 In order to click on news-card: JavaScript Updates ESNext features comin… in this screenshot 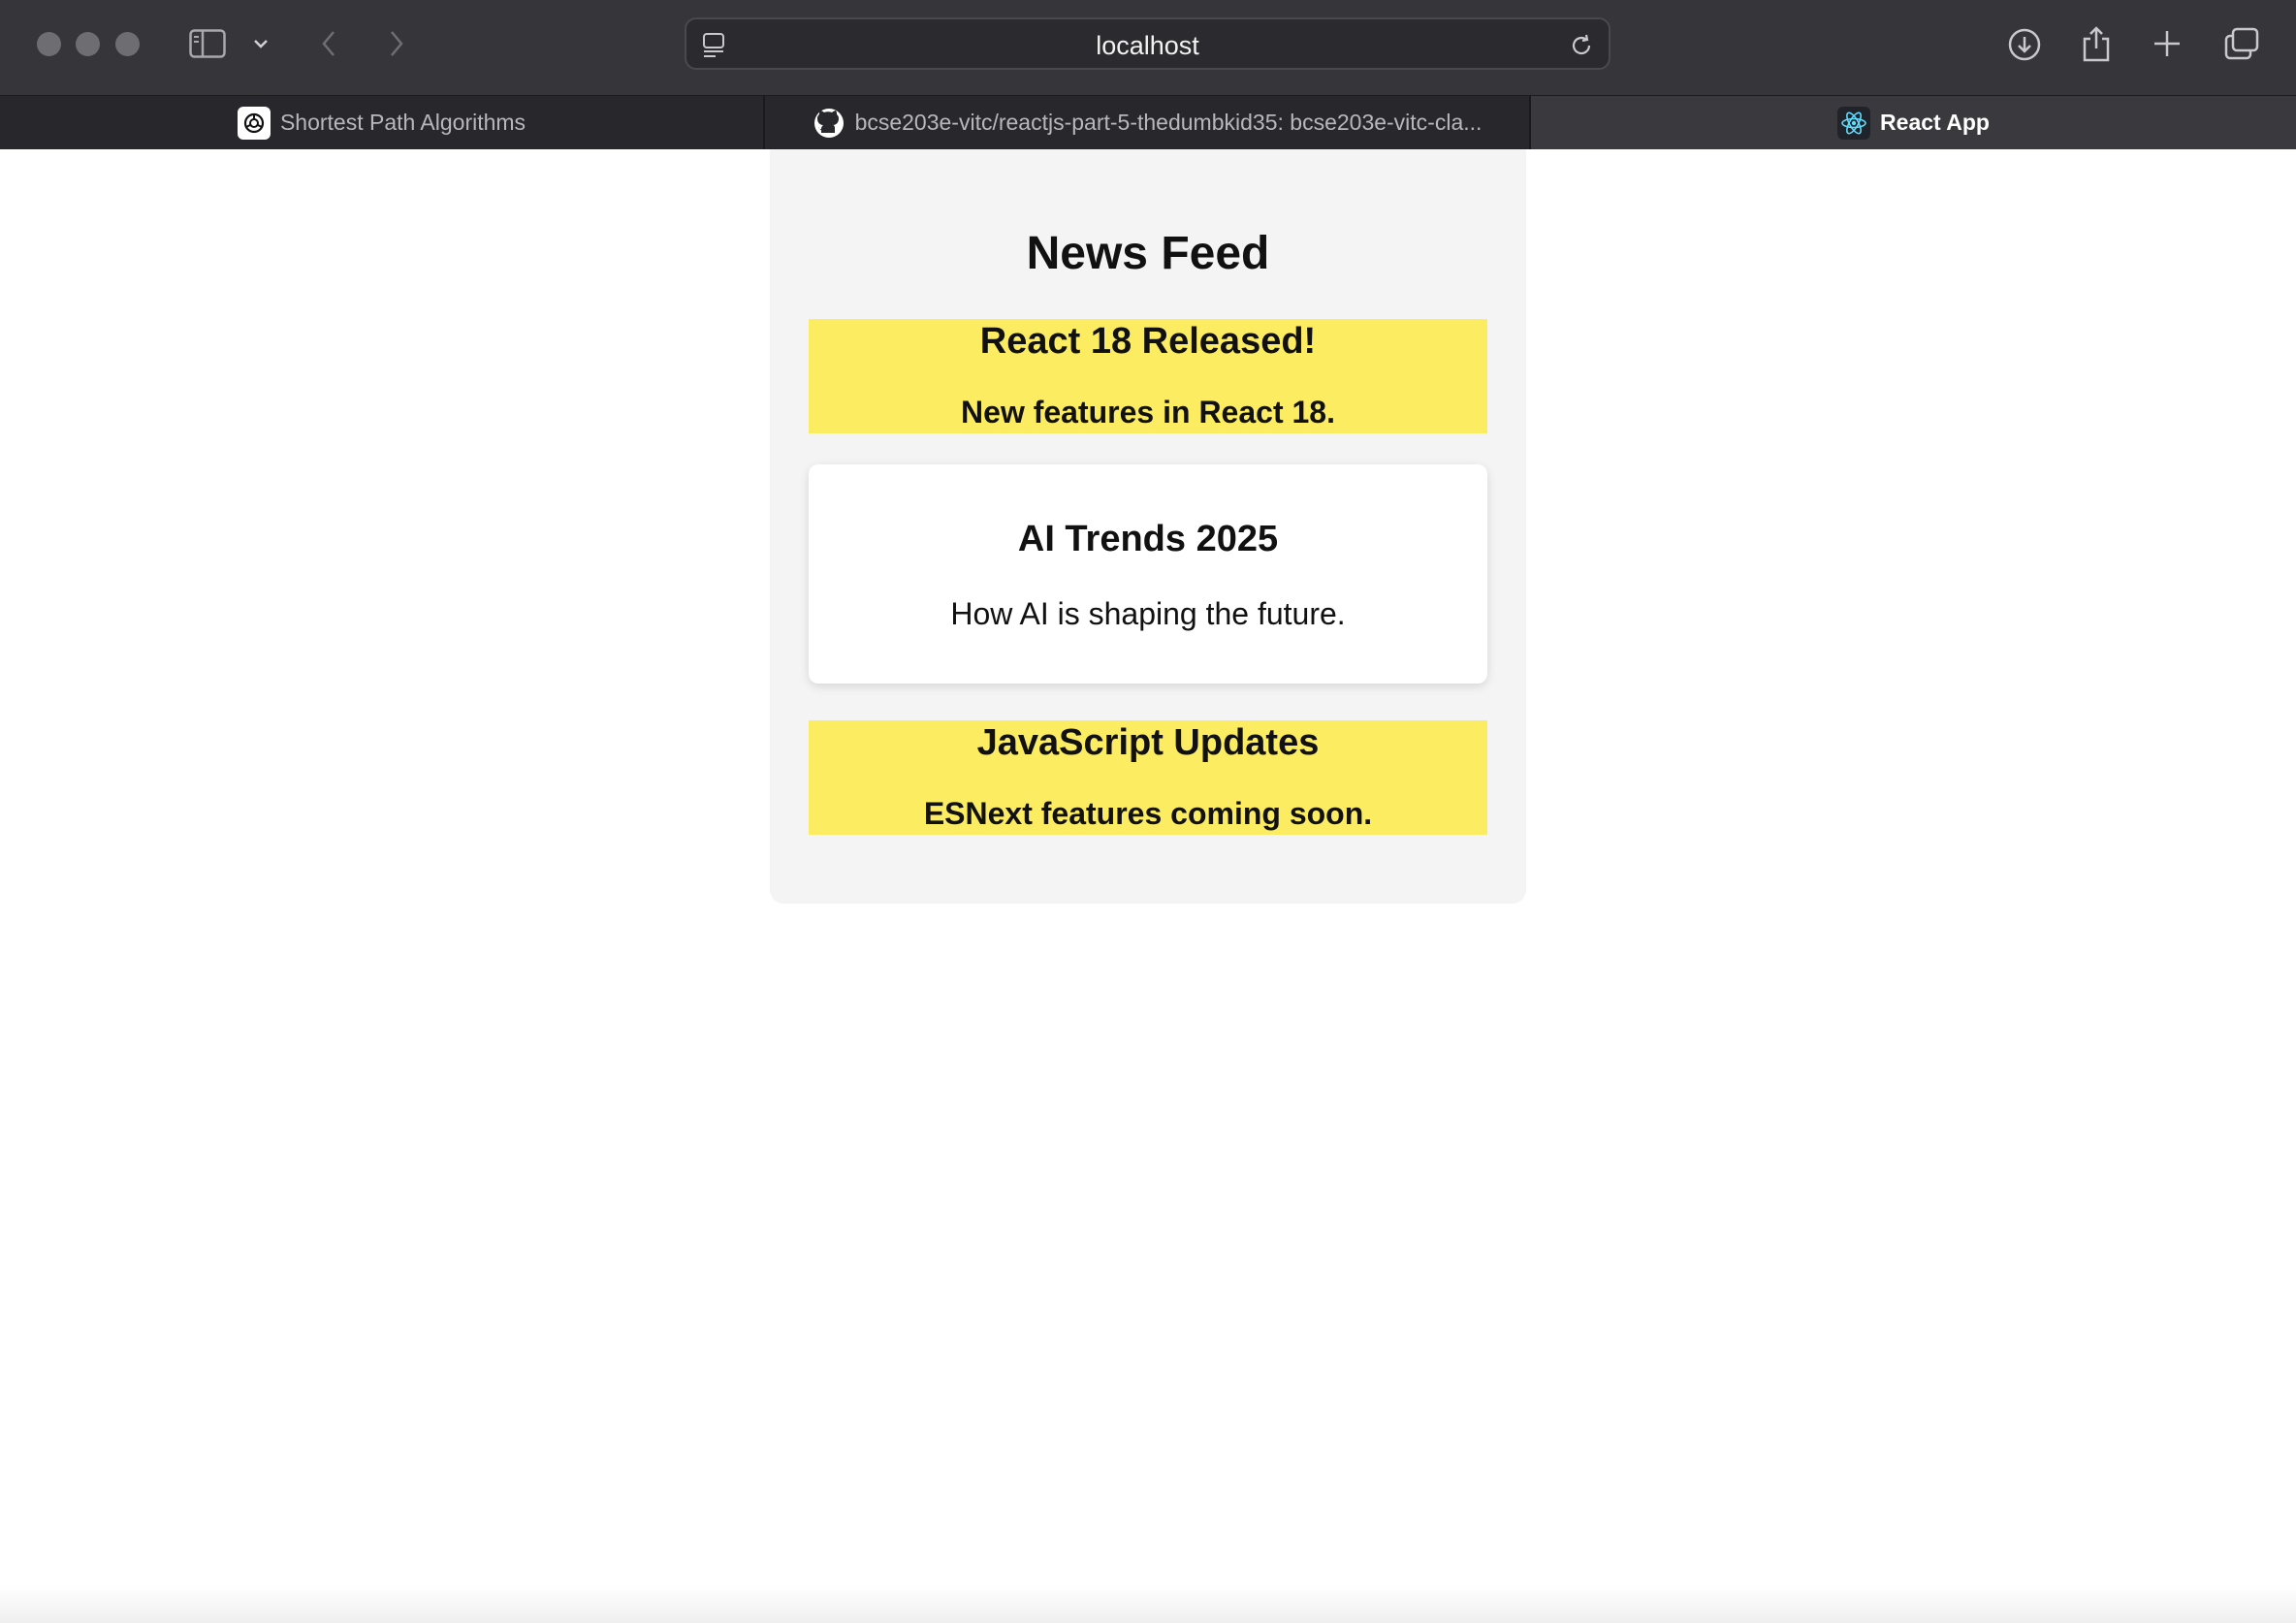, I will do `click(1148, 777)`.